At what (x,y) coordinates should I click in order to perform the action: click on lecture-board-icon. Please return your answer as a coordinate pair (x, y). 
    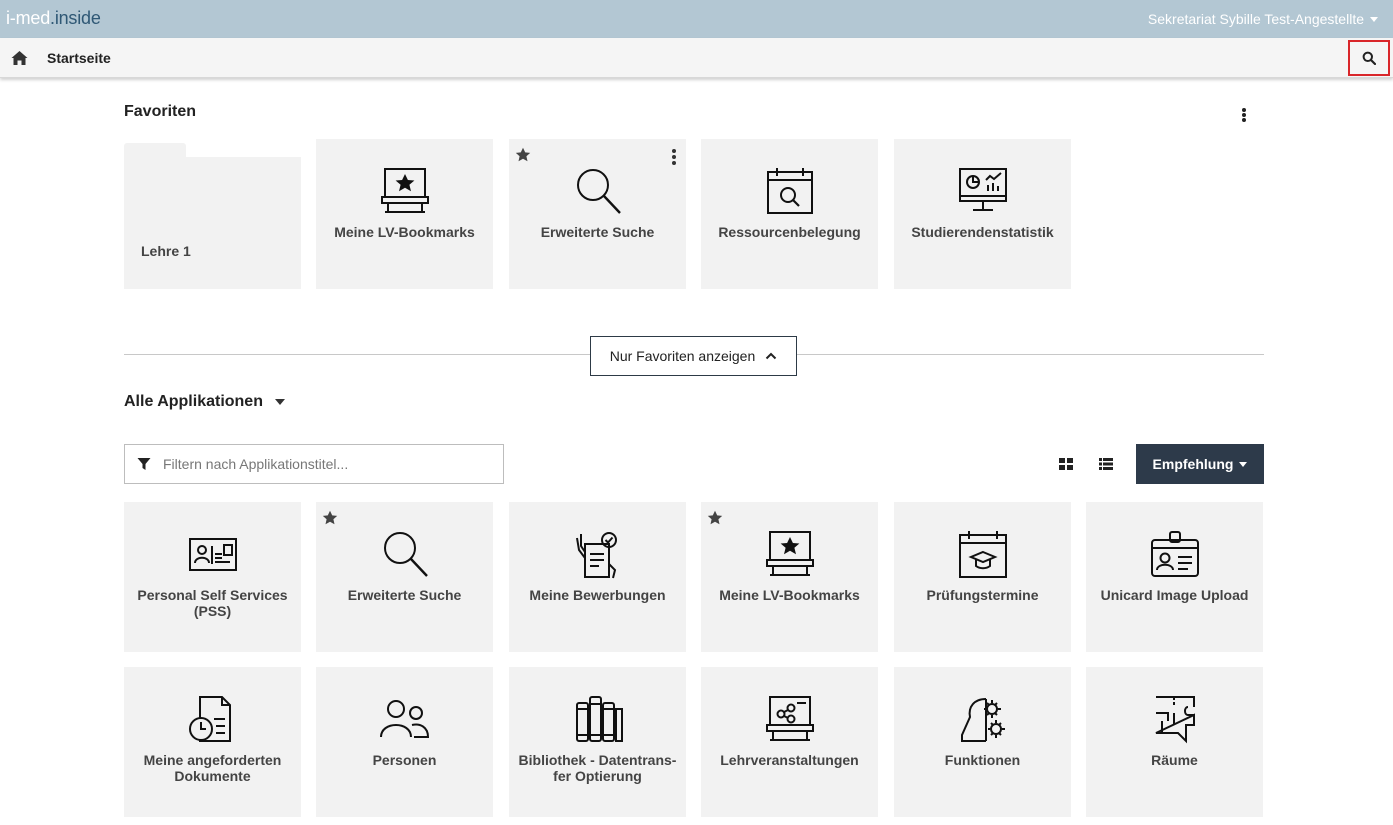
    Looking at the image, I should click on (789, 718).